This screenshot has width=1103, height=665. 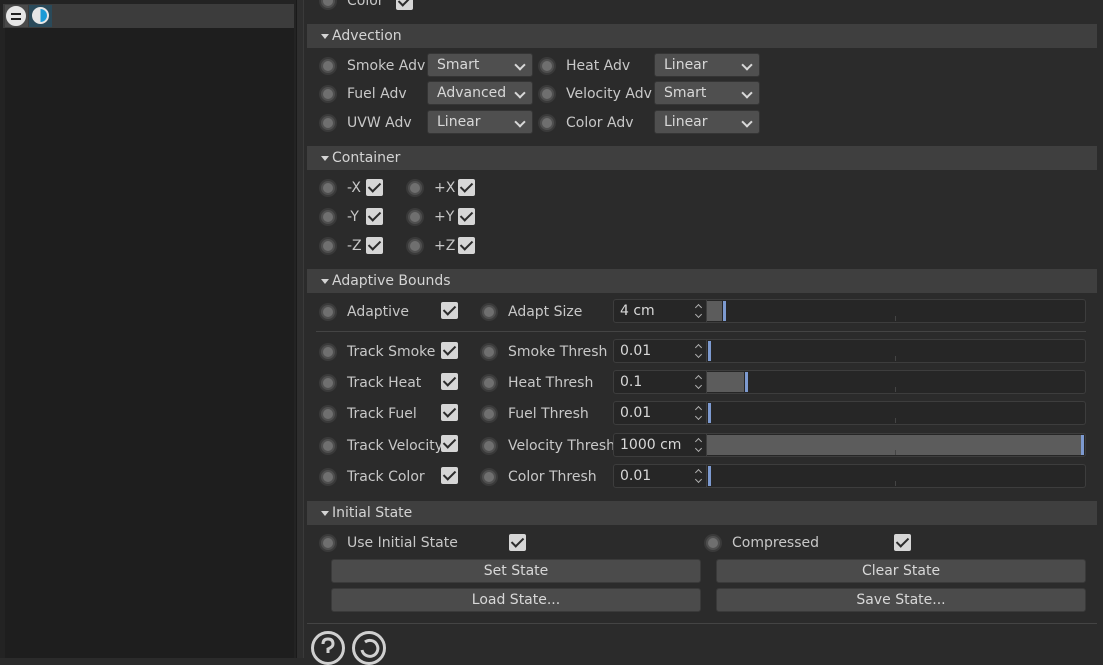 What do you see at coordinates (328, 477) in the screenshot?
I see `track-color-keyframe-radio` at bounding box center [328, 477].